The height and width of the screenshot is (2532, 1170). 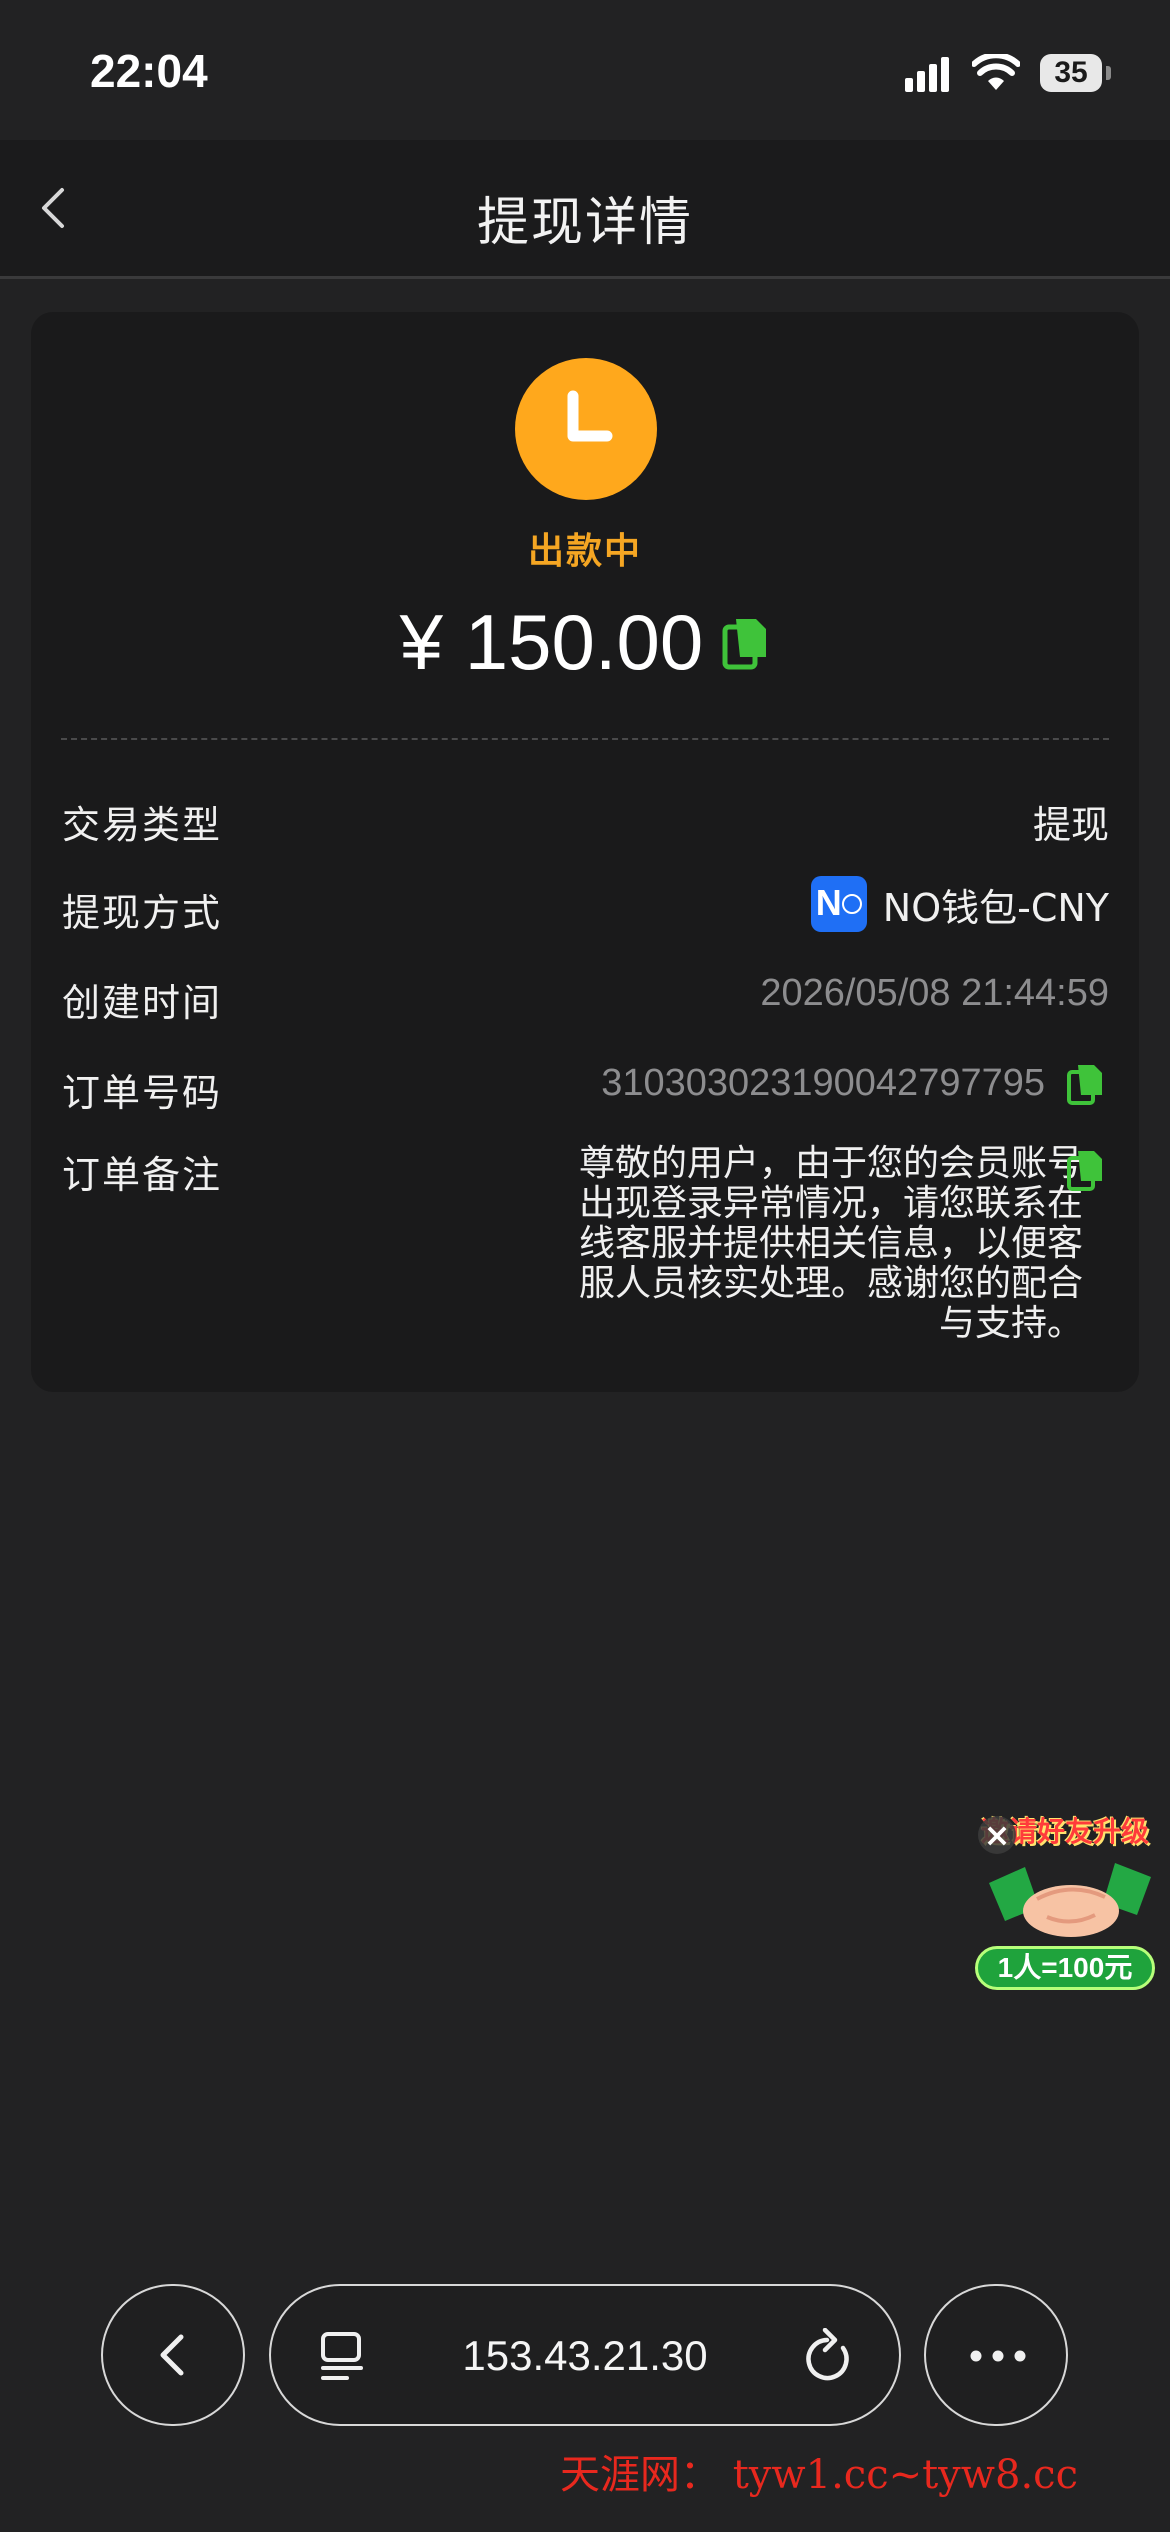 I want to click on nav-bar: 提现详情, so click(x=585, y=209).